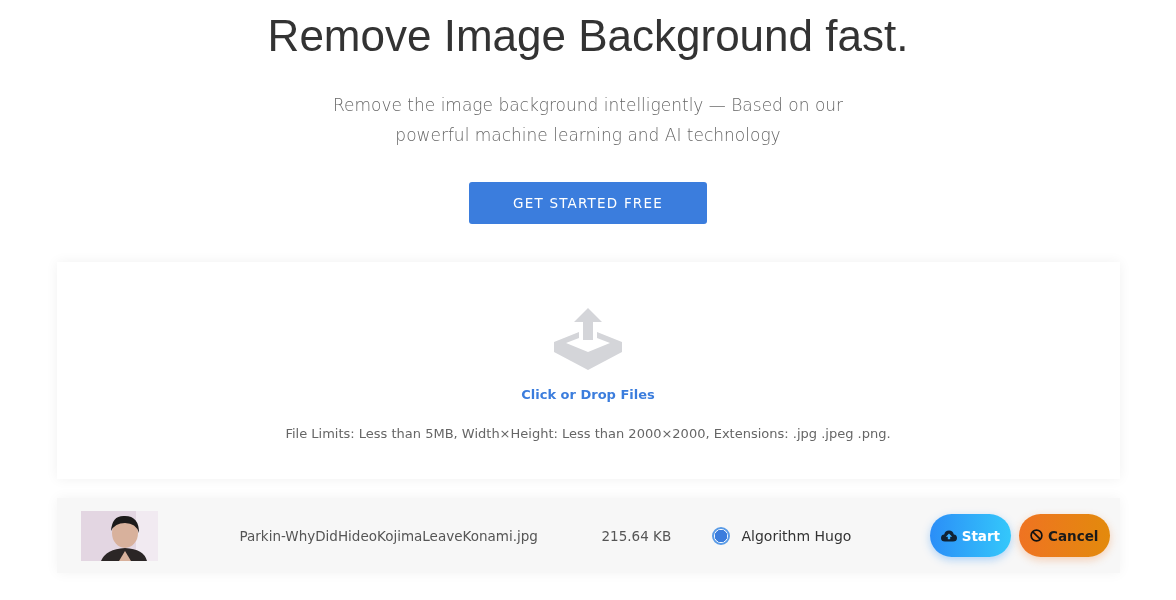  I want to click on cloud-upload-icon, so click(948, 535).